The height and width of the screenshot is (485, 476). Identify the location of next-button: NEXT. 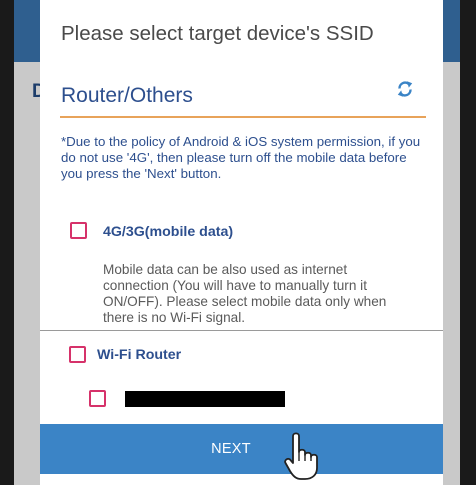
(241, 452).